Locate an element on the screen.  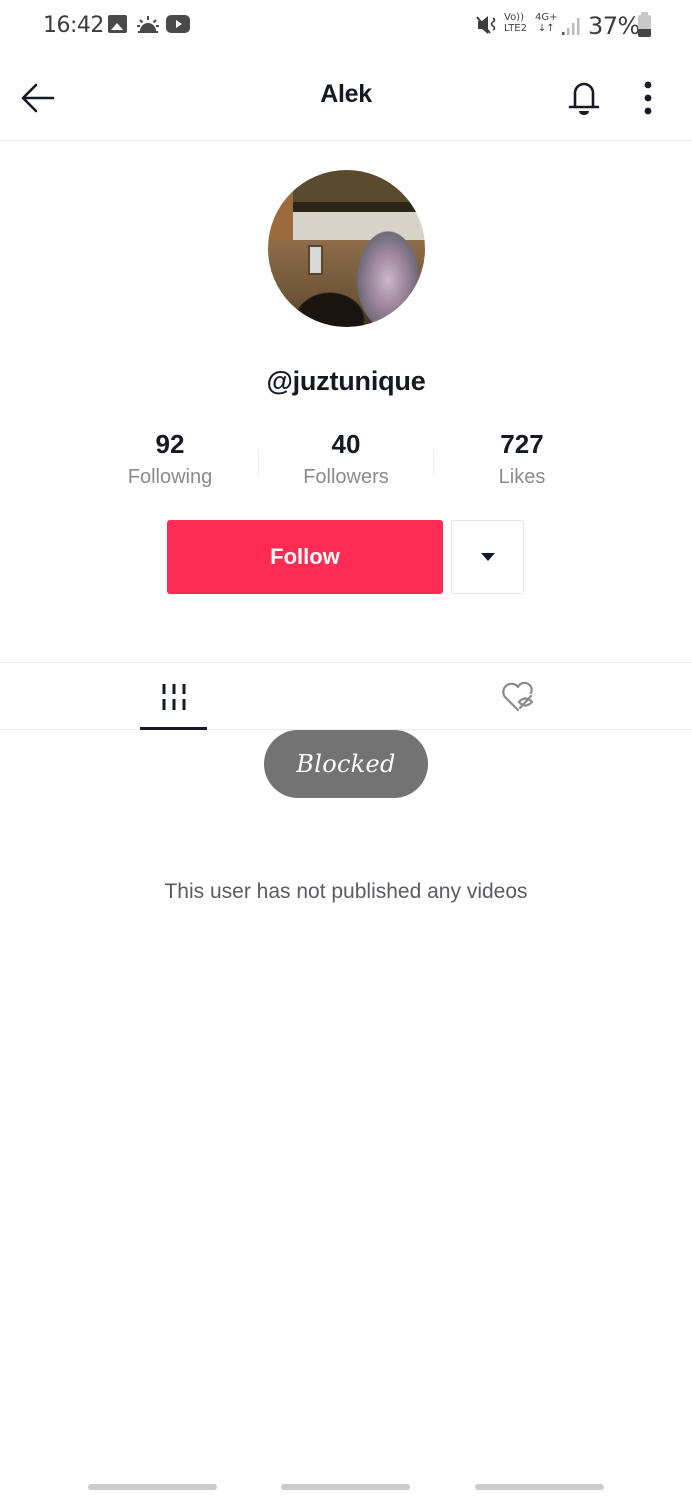
more-options-button is located at coordinates (648, 98).